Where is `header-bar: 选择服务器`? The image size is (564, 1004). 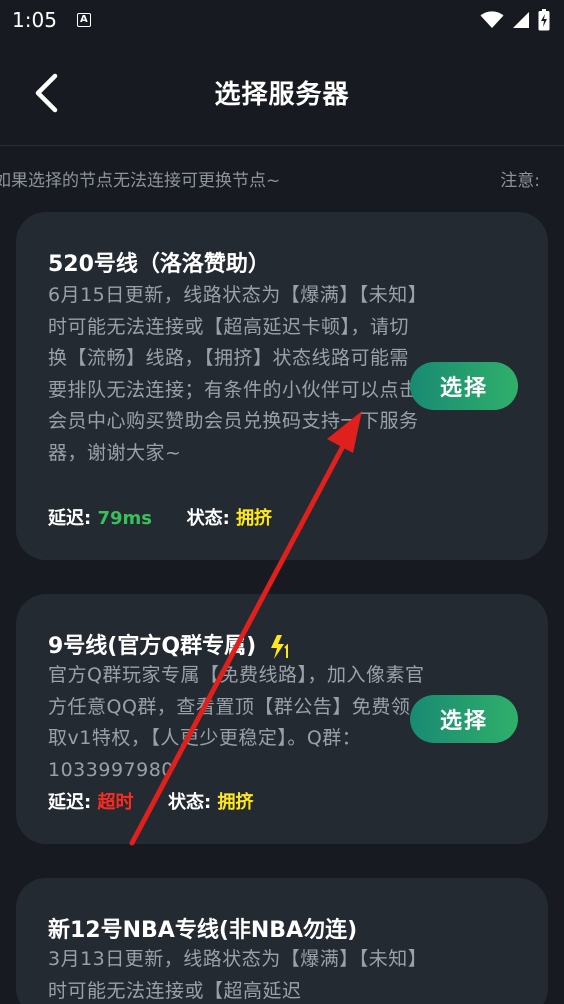
header-bar: 选择服务器 is located at coordinates (282, 93).